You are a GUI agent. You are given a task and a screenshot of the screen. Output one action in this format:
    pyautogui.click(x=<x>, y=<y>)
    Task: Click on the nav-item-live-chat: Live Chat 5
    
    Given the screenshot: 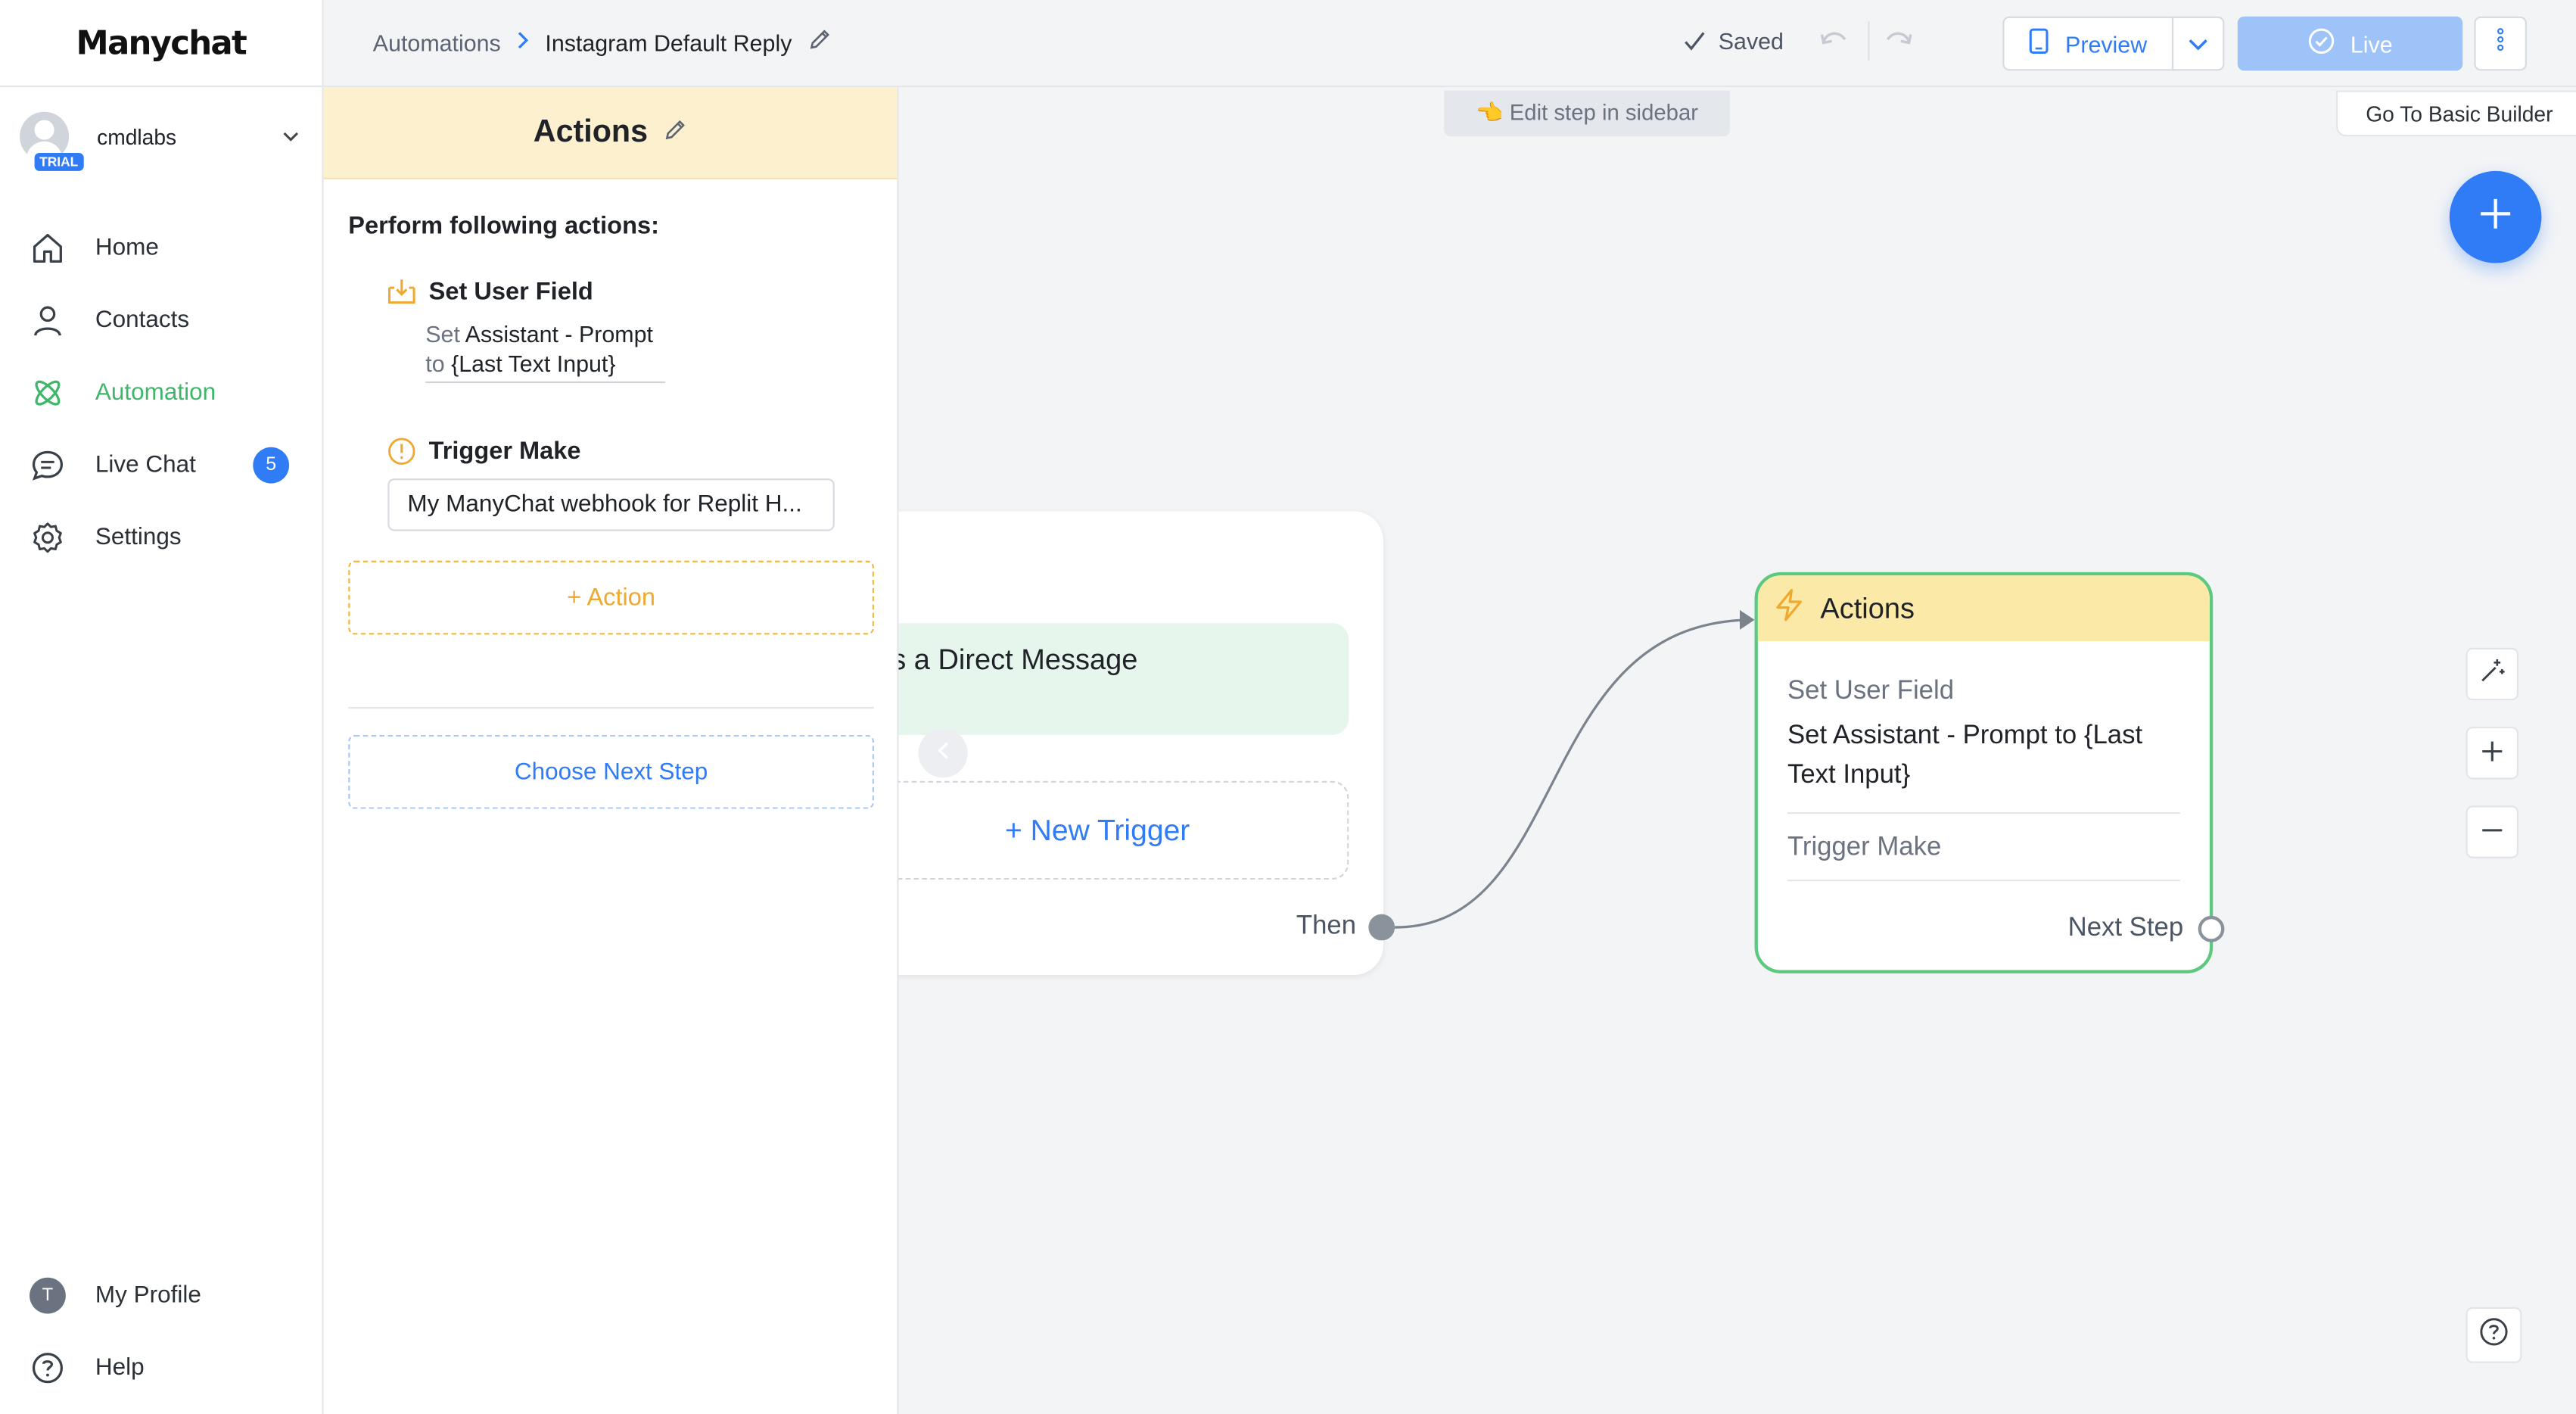 What is the action you would take?
    pyautogui.click(x=161, y=466)
    